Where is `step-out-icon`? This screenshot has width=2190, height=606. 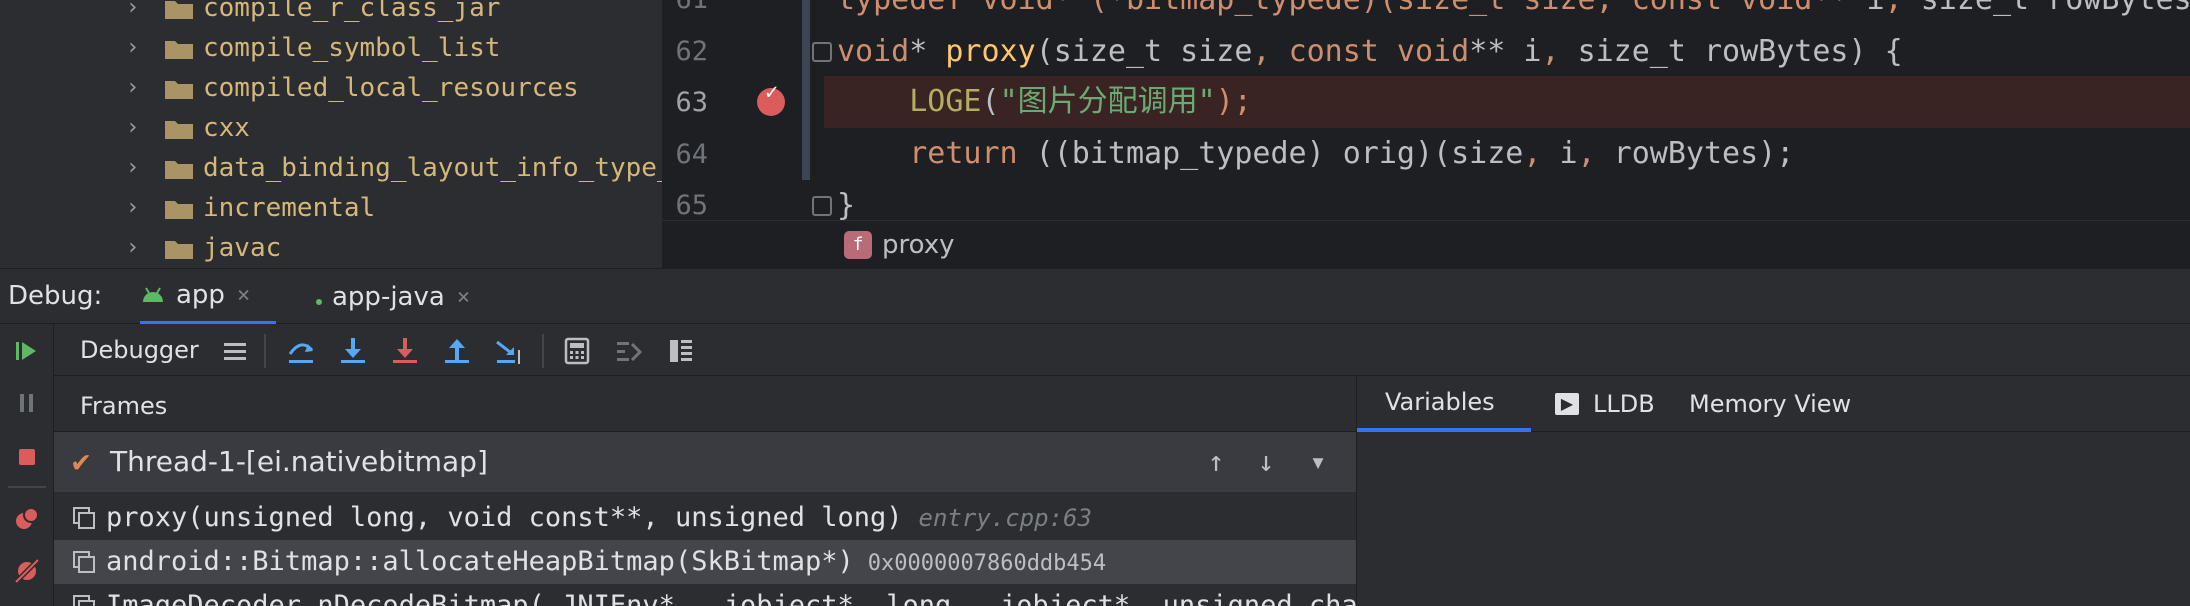 step-out-icon is located at coordinates (457, 351).